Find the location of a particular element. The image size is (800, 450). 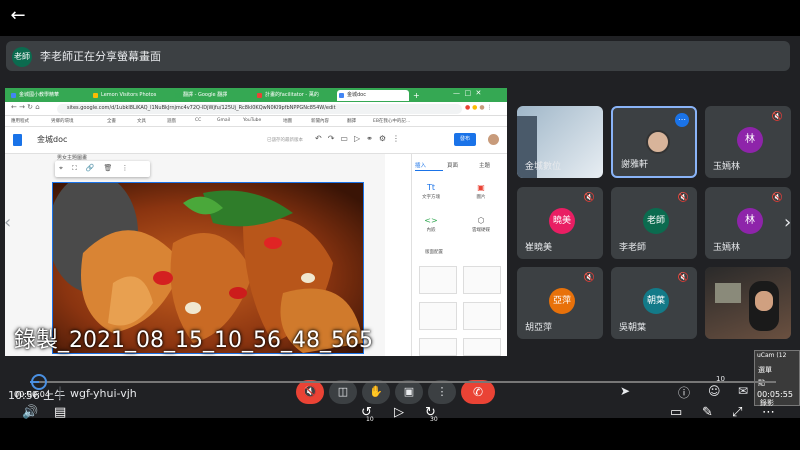

bookmark-item: YouTube is located at coordinates (252, 120).